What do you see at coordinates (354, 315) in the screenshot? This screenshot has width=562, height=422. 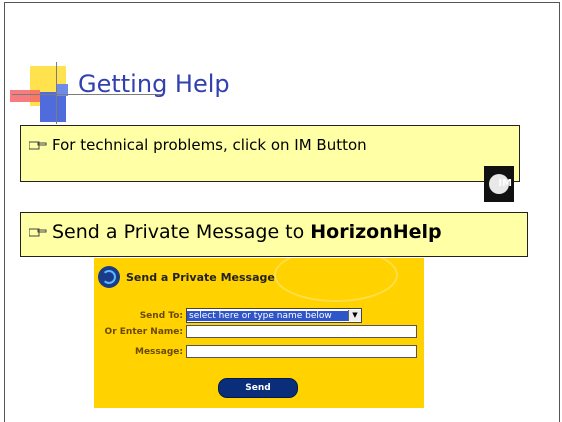 I see `chevron-down-icon: ▼` at bounding box center [354, 315].